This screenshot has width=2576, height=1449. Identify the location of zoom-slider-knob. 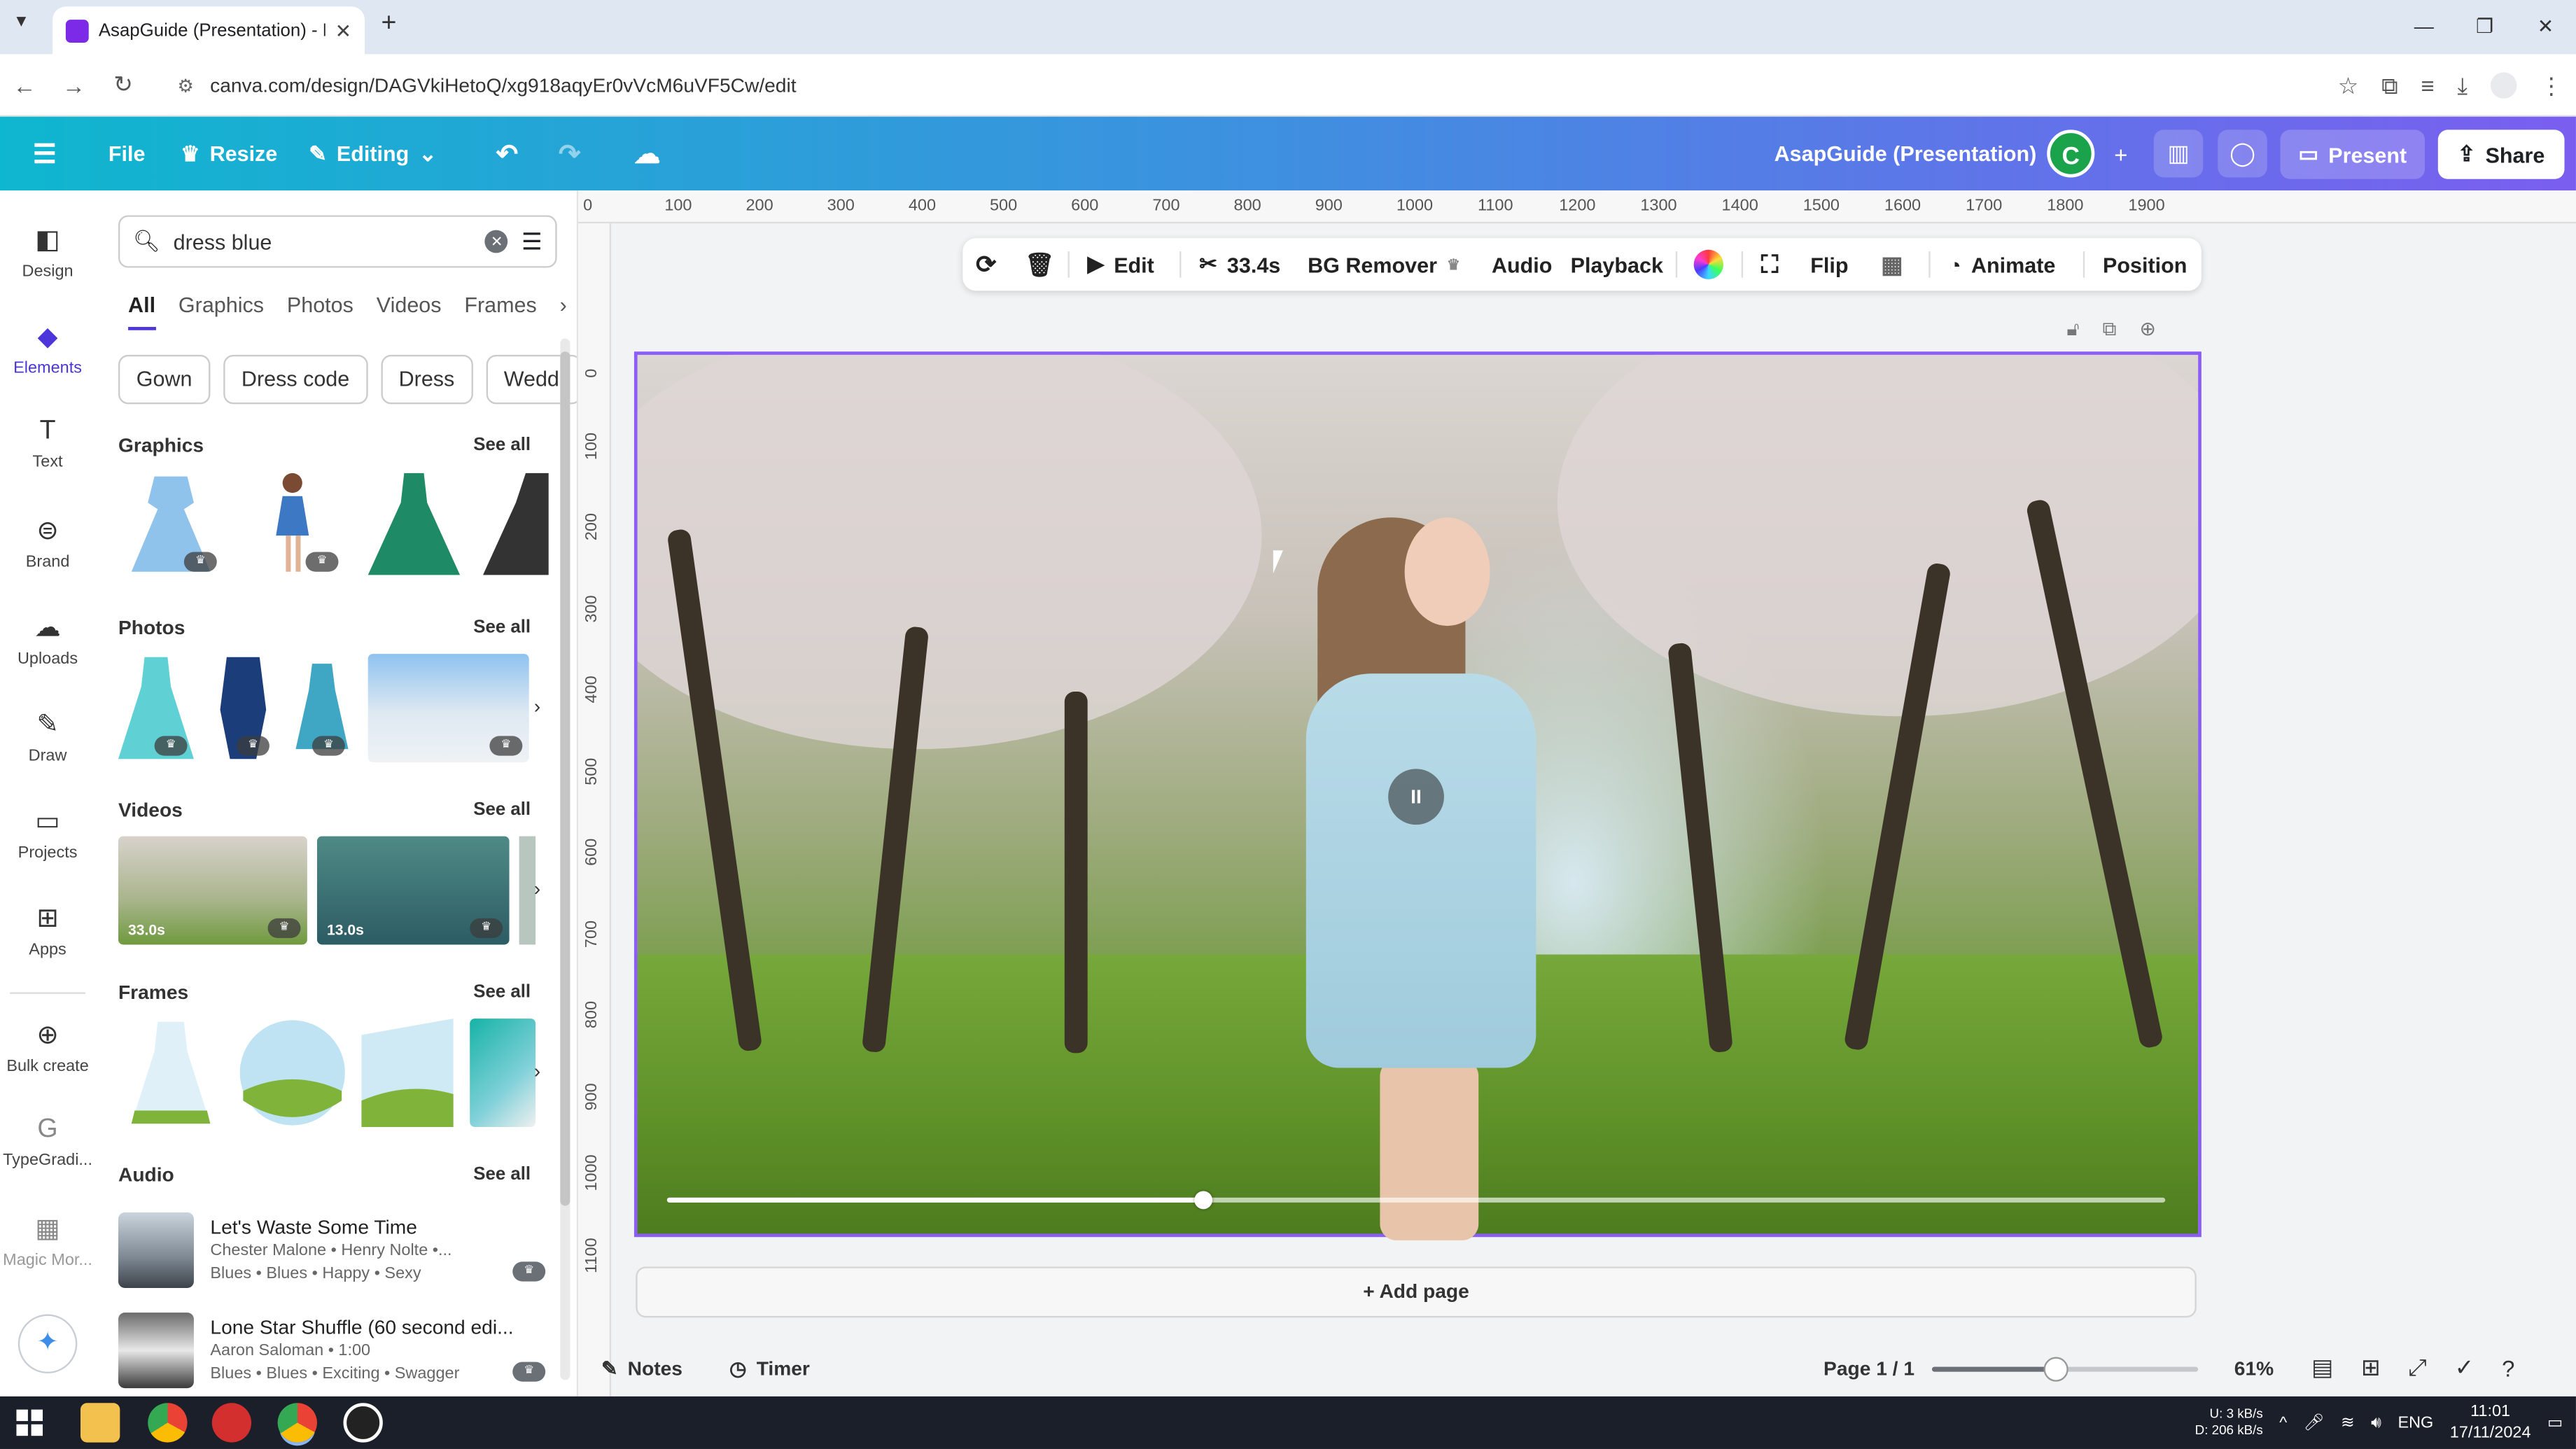
(2055, 1369).